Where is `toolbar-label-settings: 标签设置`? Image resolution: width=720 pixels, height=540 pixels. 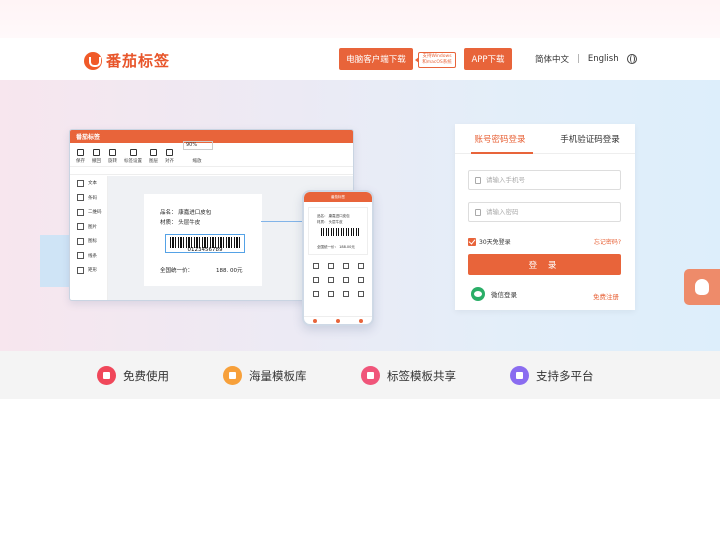
toolbar-label-settings: 标签设置 is located at coordinates (133, 156).